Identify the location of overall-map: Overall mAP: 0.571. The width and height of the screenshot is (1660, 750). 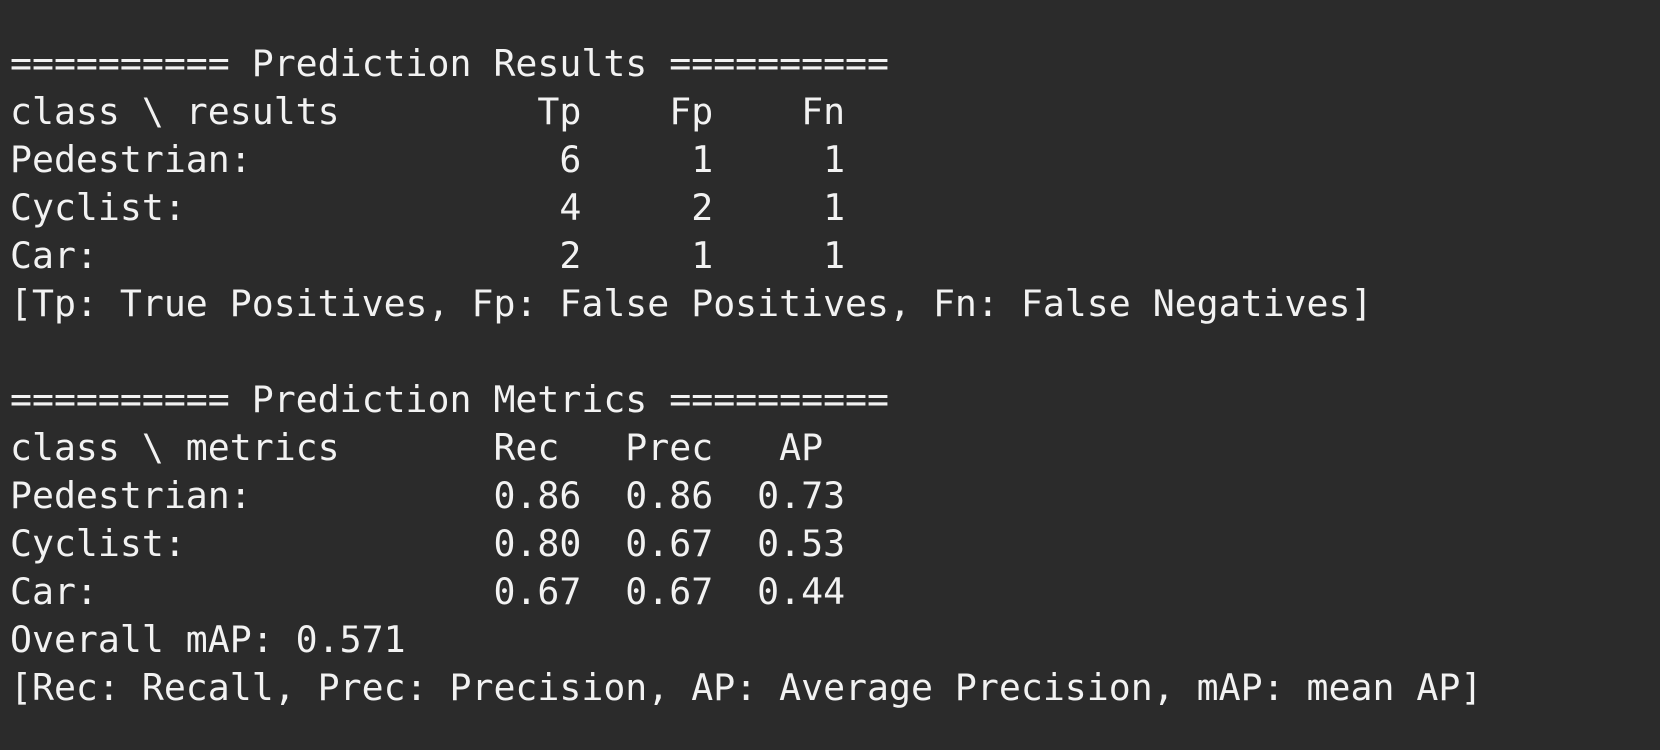
(208, 639).